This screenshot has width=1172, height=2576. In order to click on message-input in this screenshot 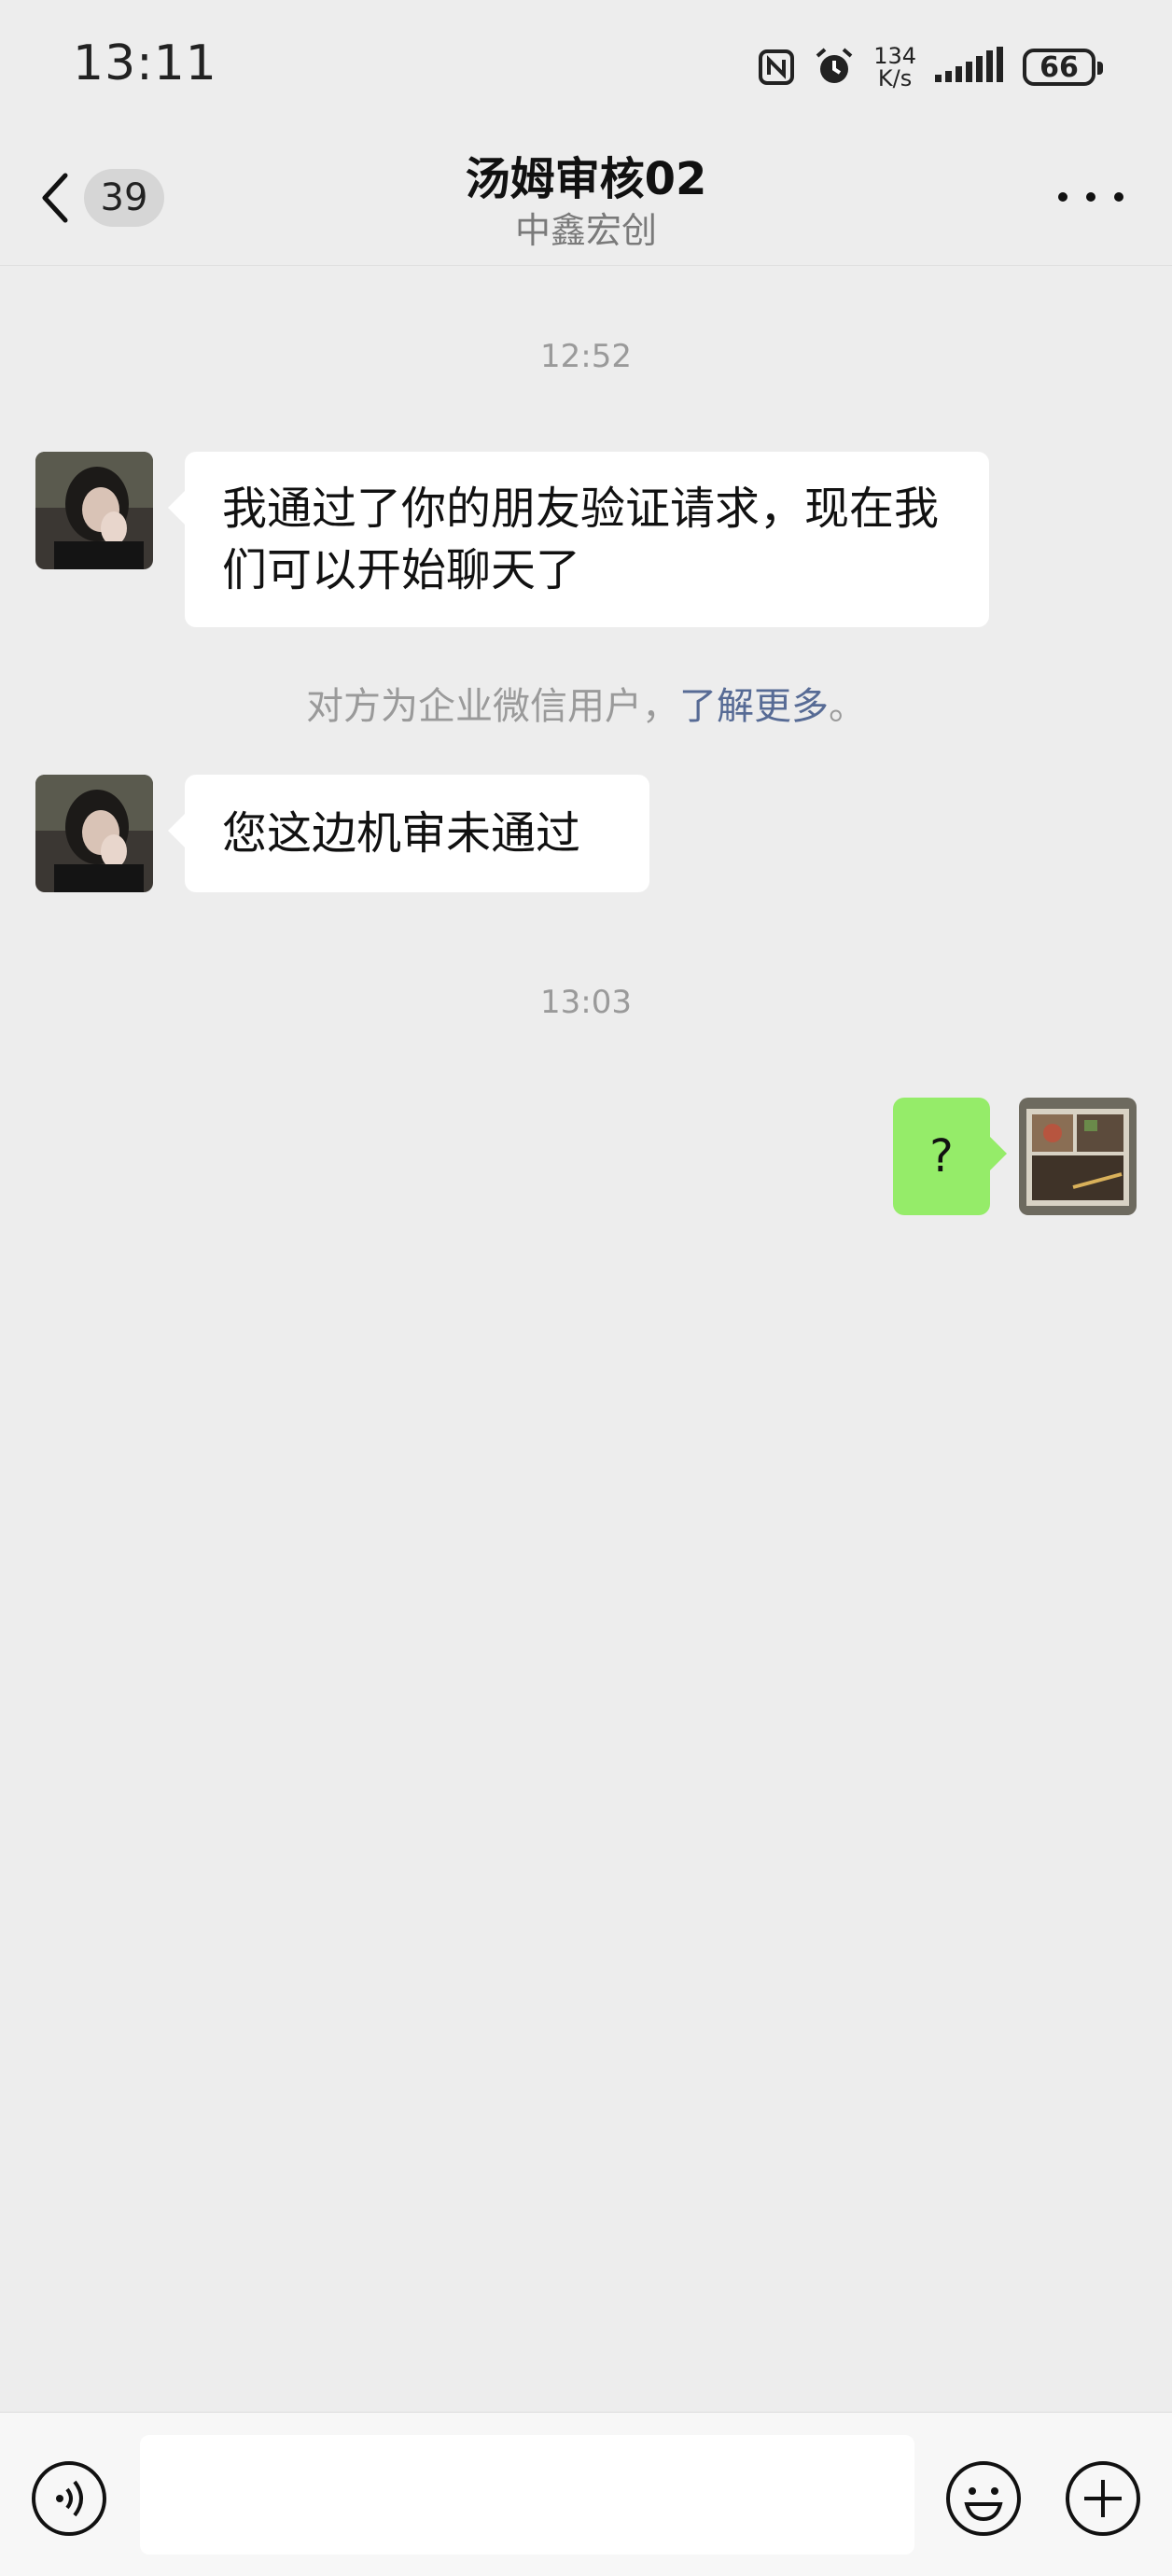, I will do `click(527, 2495)`.